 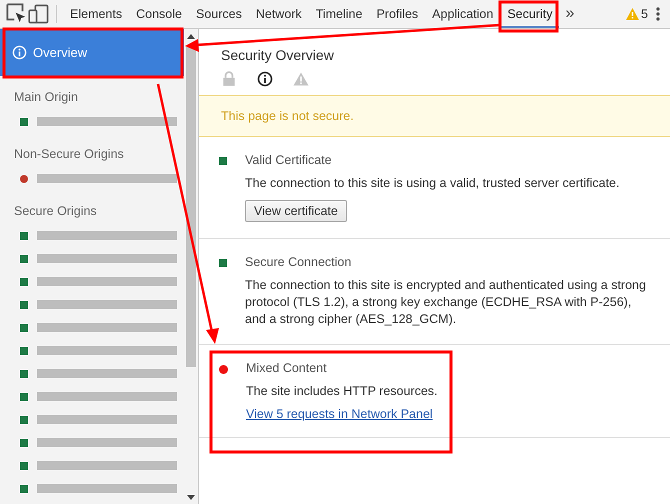 I want to click on menu-icon, so click(x=658, y=14).